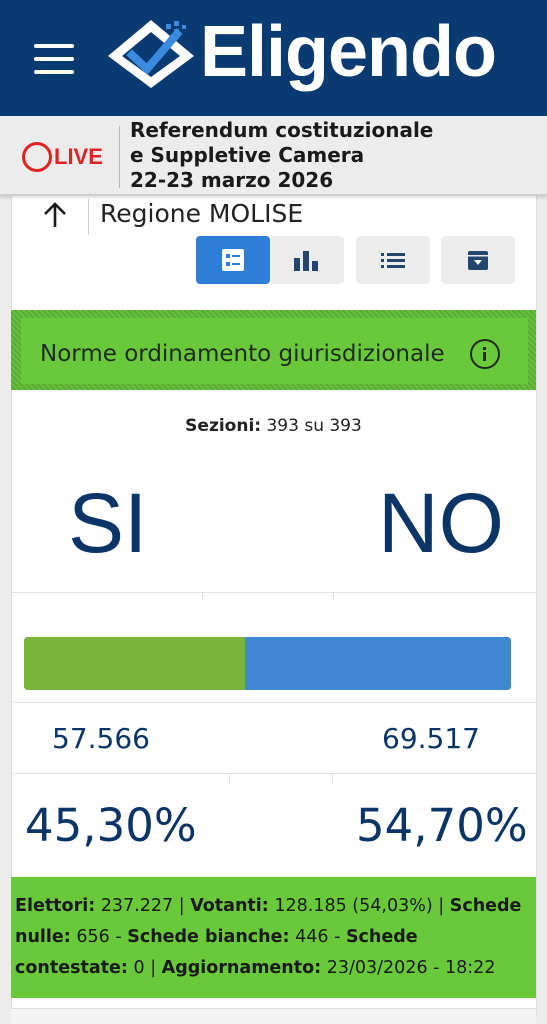  I want to click on no-percentage: 54,70%, so click(442, 825).